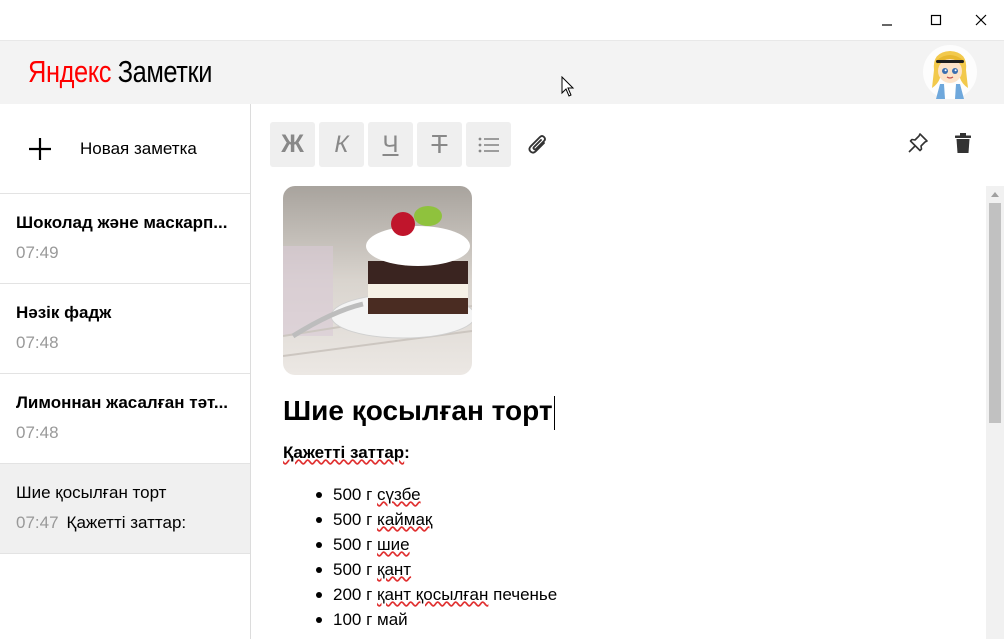  I want to click on note-title: Шие қосылған торт, so click(91, 492).